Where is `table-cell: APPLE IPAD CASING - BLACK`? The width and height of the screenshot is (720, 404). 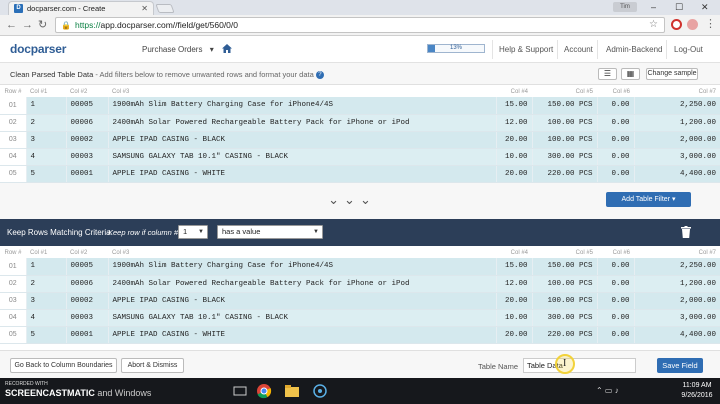 table-cell: APPLE IPAD CASING - BLACK is located at coordinates (301, 301).